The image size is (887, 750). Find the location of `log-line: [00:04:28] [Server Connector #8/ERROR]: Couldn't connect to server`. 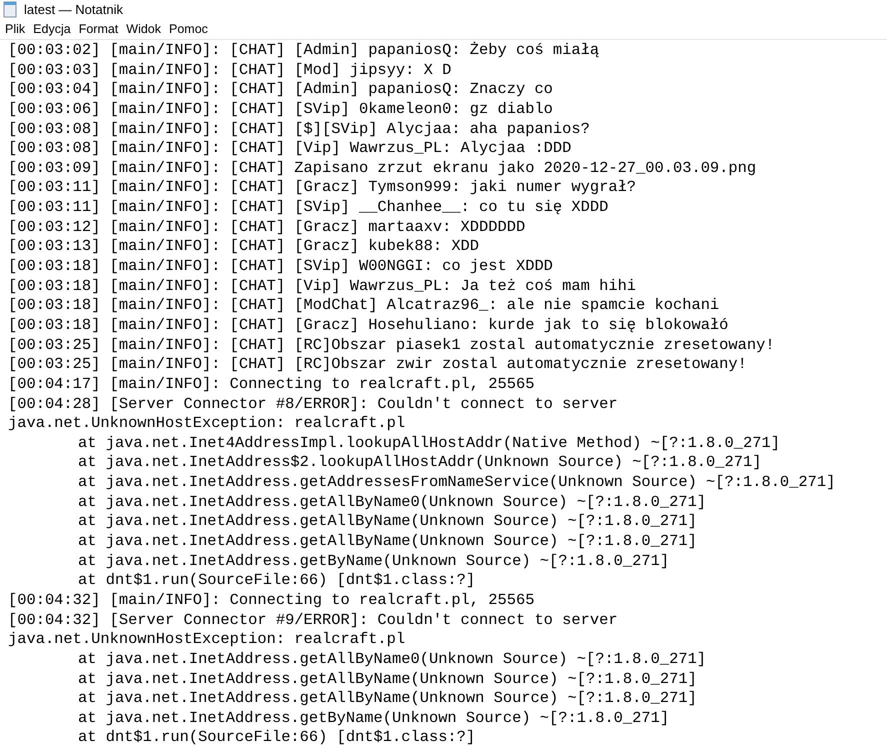

log-line: [00:04:28] [Server Connector #8/ERROR]: Couldn't connect to server is located at coordinates (312, 404).